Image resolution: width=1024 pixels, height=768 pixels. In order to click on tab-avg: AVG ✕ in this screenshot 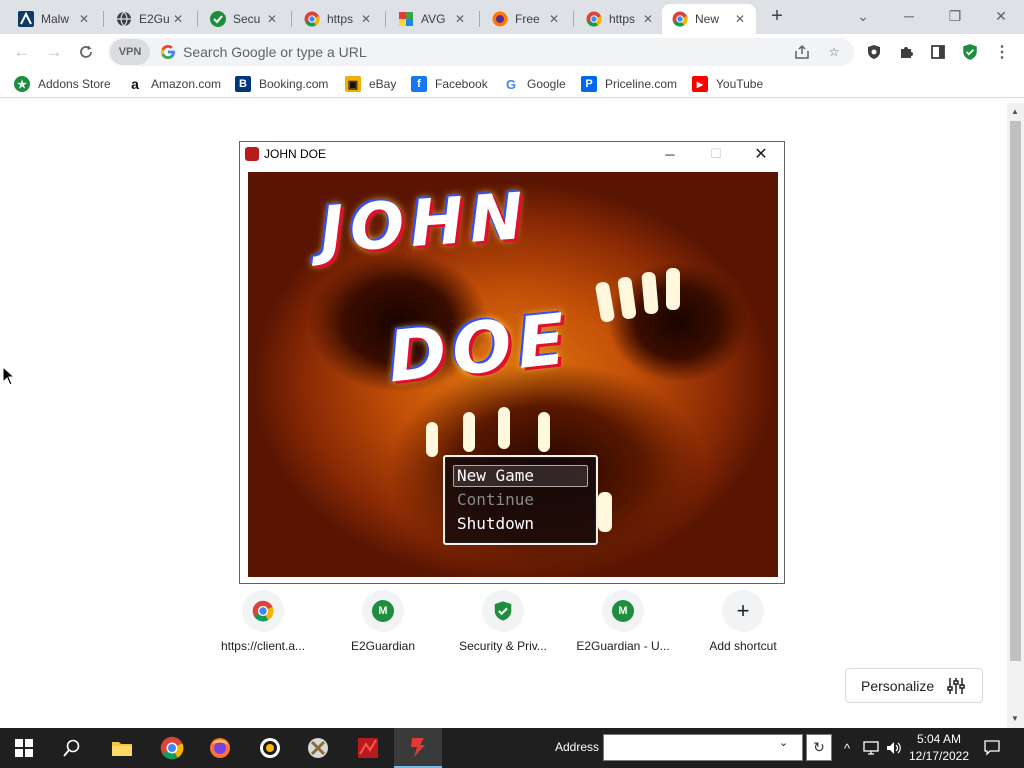, I will do `click(432, 19)`.